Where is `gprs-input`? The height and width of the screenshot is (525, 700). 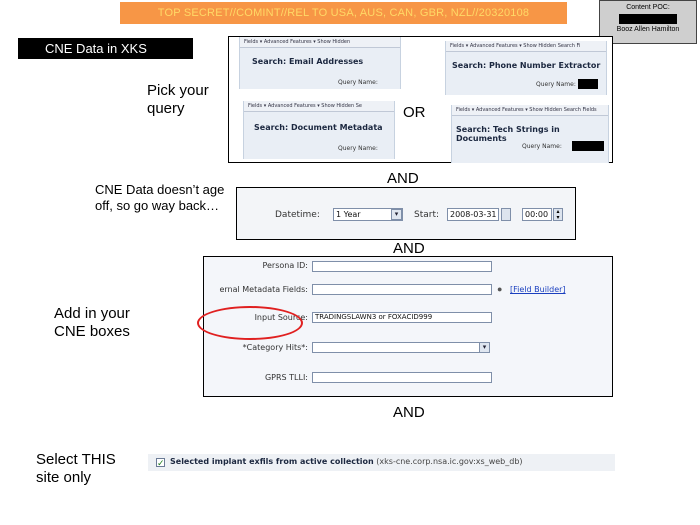
gprs-input is located at coordinates (402, 377).